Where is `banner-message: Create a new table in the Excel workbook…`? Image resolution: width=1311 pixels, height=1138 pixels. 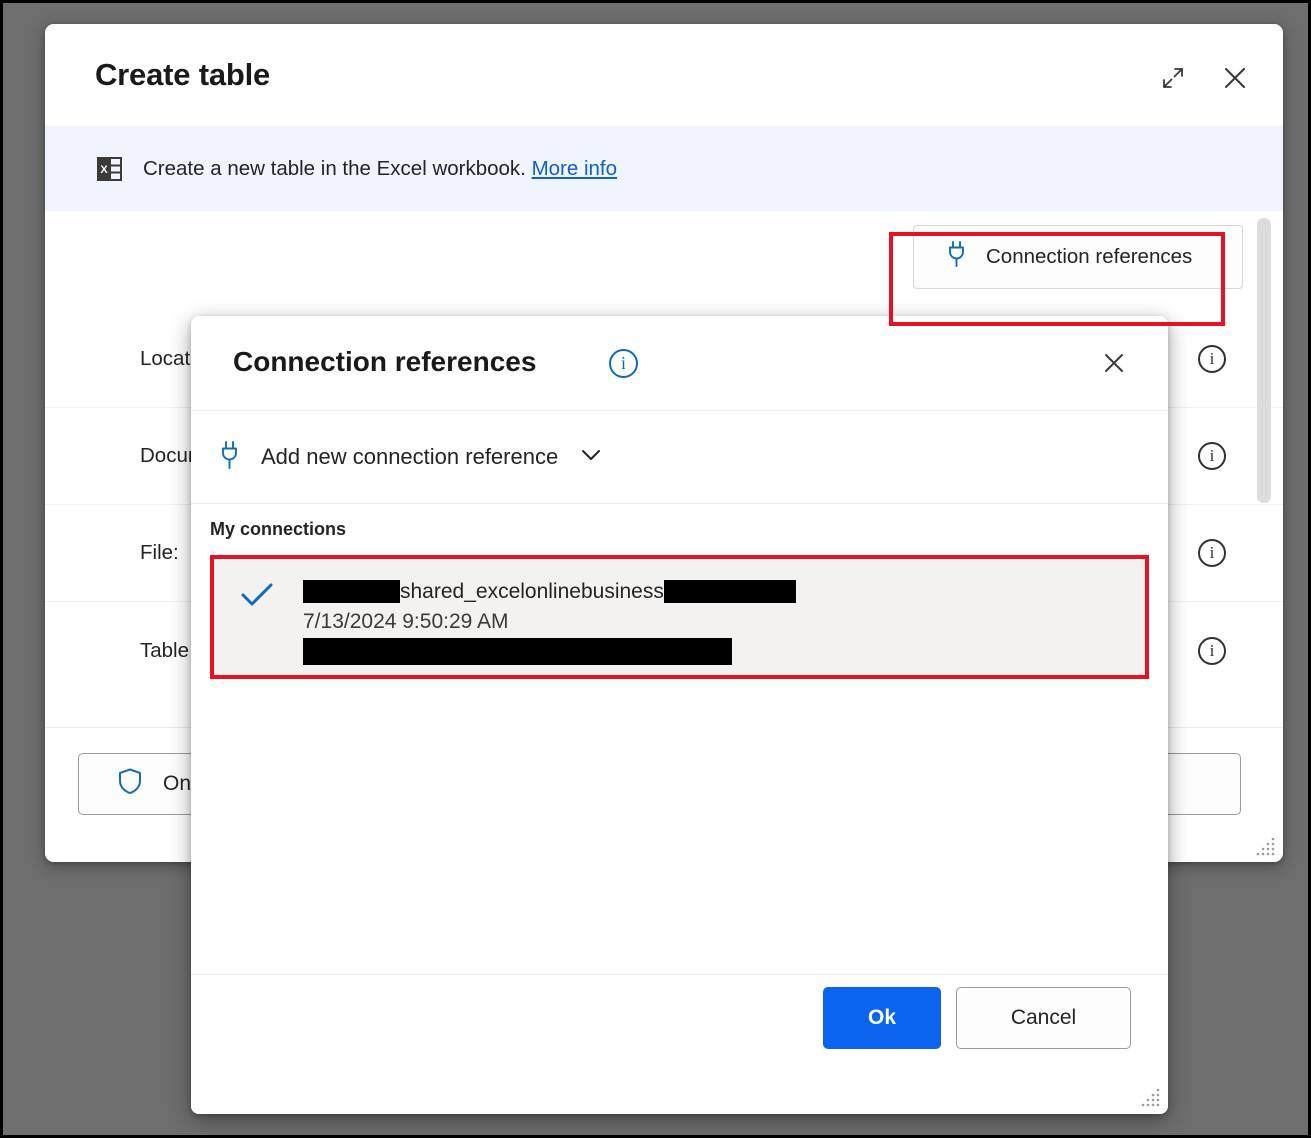
banner-message: Create a new table in the Excel workbook… is located at coordinates (334, 168).